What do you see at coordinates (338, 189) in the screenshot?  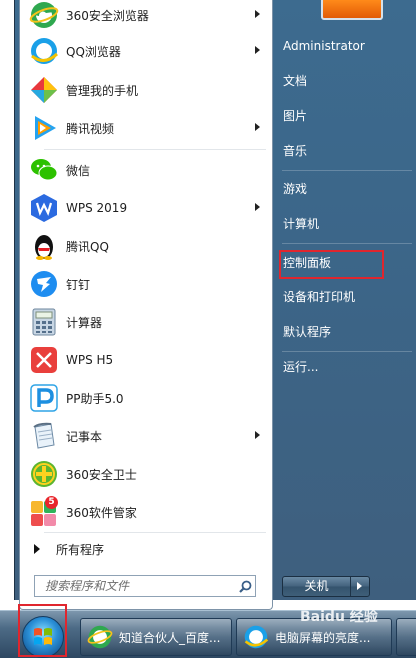 I see `games-link: 游戏` at bounding box center [338, 189].